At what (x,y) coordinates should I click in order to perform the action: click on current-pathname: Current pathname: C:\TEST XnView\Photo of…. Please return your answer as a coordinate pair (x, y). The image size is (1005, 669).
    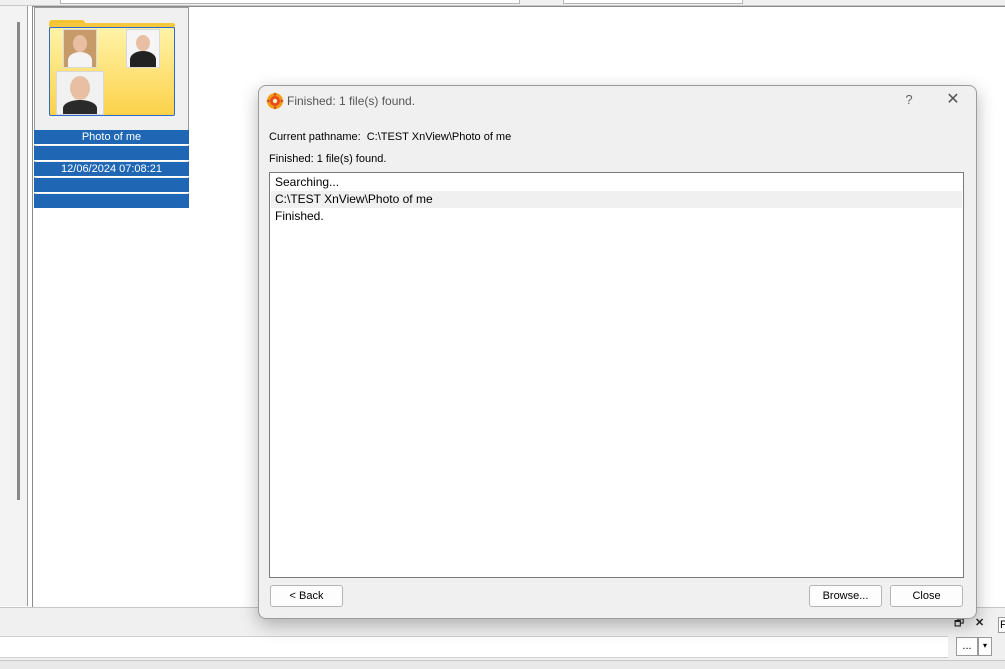
    Looking at the image, I should click on (390, 137).